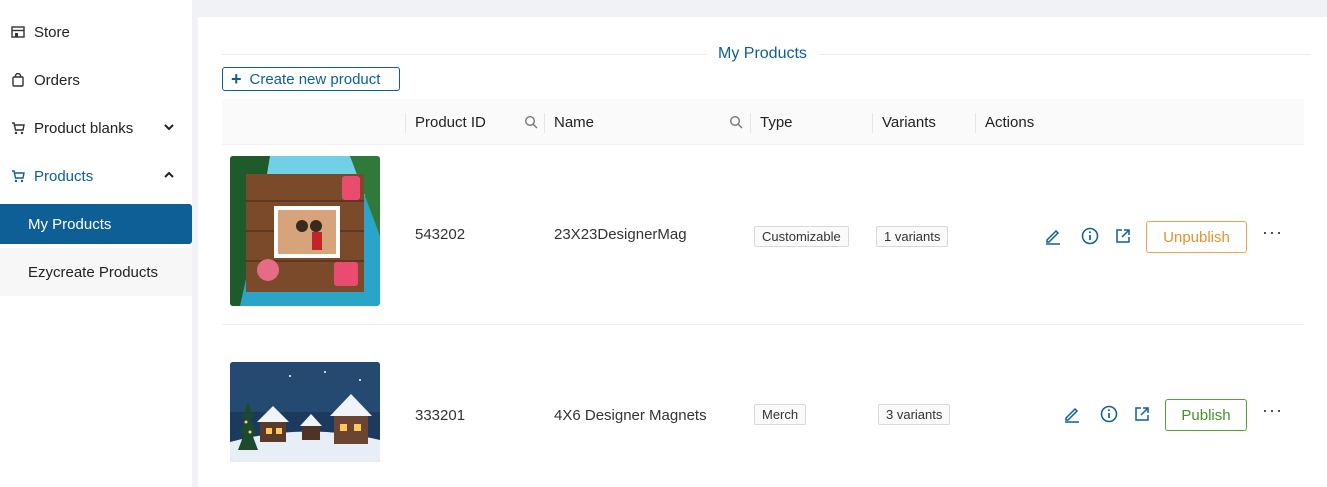 The width and height of the screenshot is (1327, 487). I want to click on sidebar-item-product-blanks: Product blanks, so click(96, 128).